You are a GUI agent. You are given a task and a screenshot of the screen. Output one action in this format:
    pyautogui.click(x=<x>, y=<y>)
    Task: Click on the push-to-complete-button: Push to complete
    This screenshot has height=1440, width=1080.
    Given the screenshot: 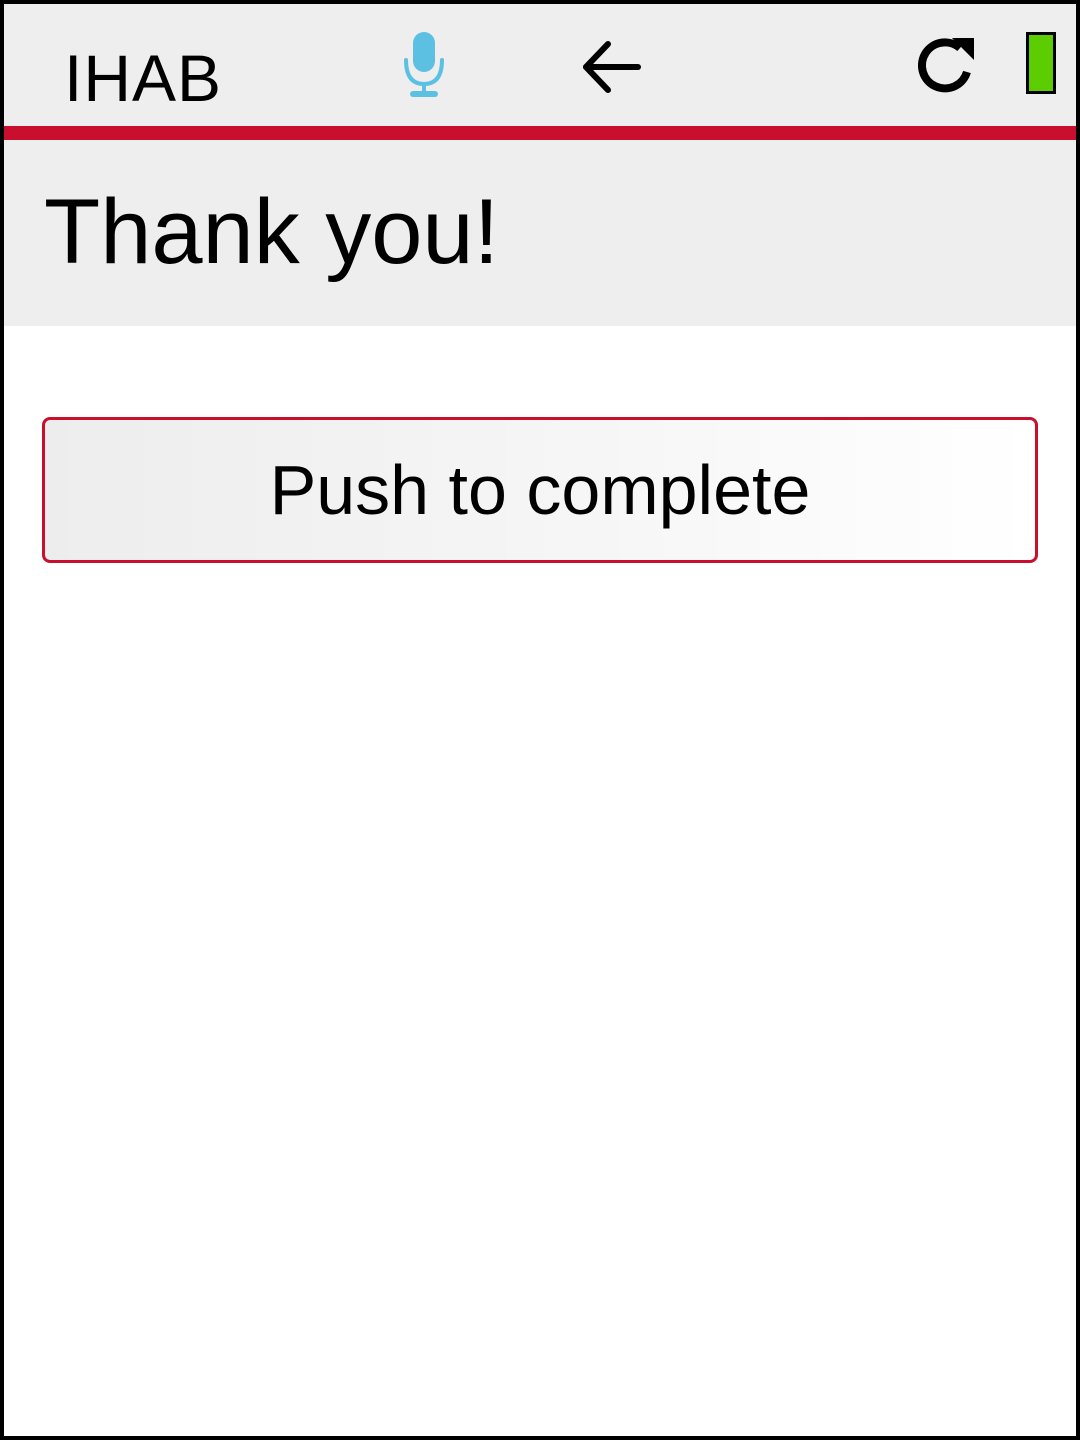 What is the action you would take?
    pyautogui.click(x=540, y=490)
    